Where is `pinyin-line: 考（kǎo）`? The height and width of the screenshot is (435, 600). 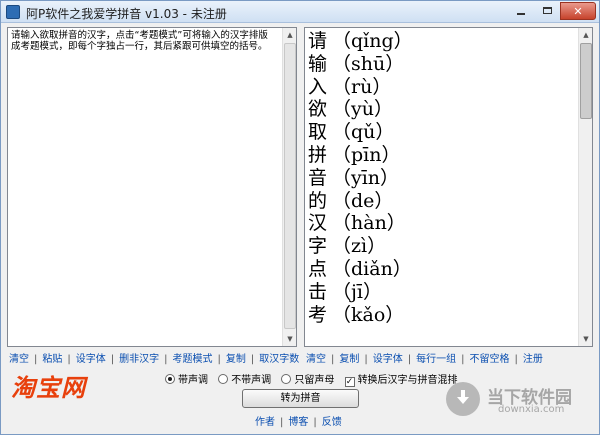 pinyin-line: 考（kǎo） is located at coordinates (443, 315).